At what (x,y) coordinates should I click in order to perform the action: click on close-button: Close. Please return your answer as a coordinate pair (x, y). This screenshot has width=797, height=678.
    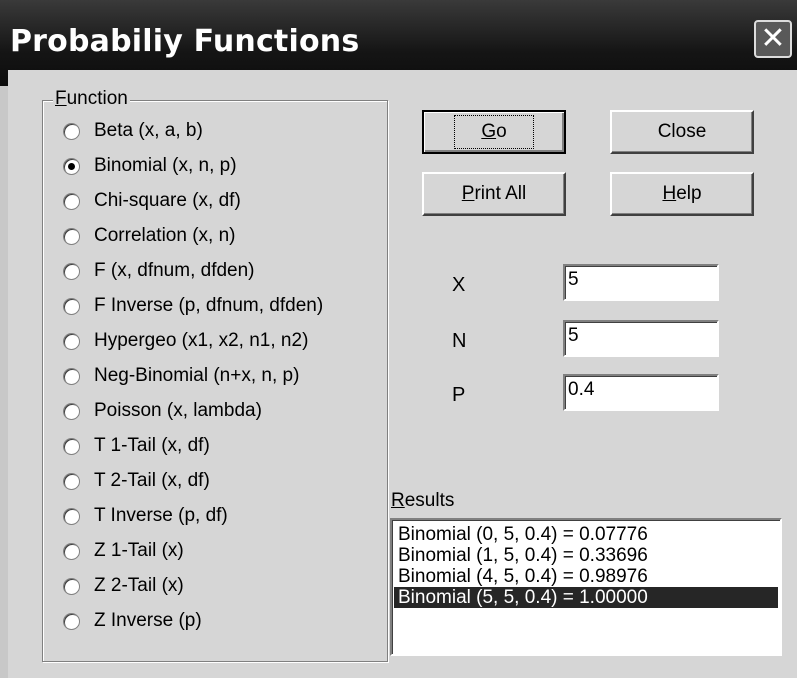
    Looking at the image, I should click on (682, 132).